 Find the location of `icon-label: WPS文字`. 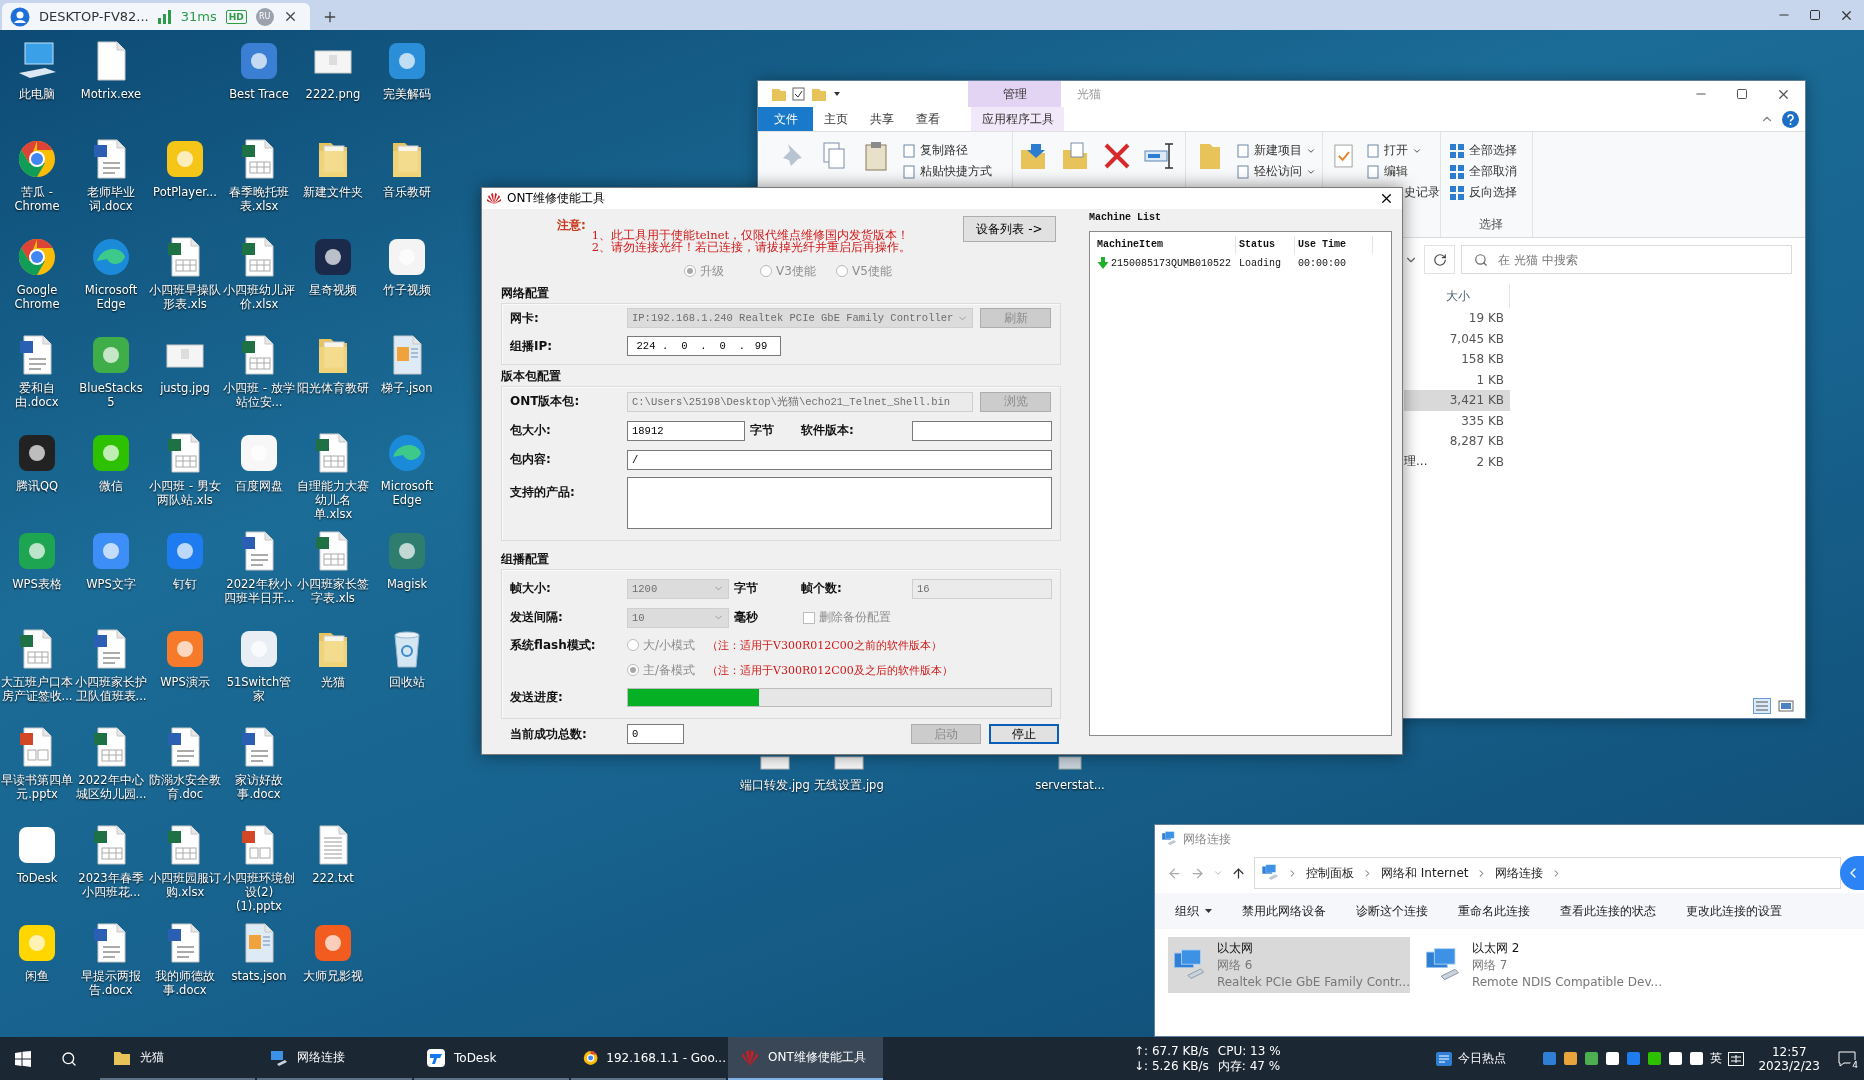

icon-label: WPS文字 is located at coordinates (111, 584).